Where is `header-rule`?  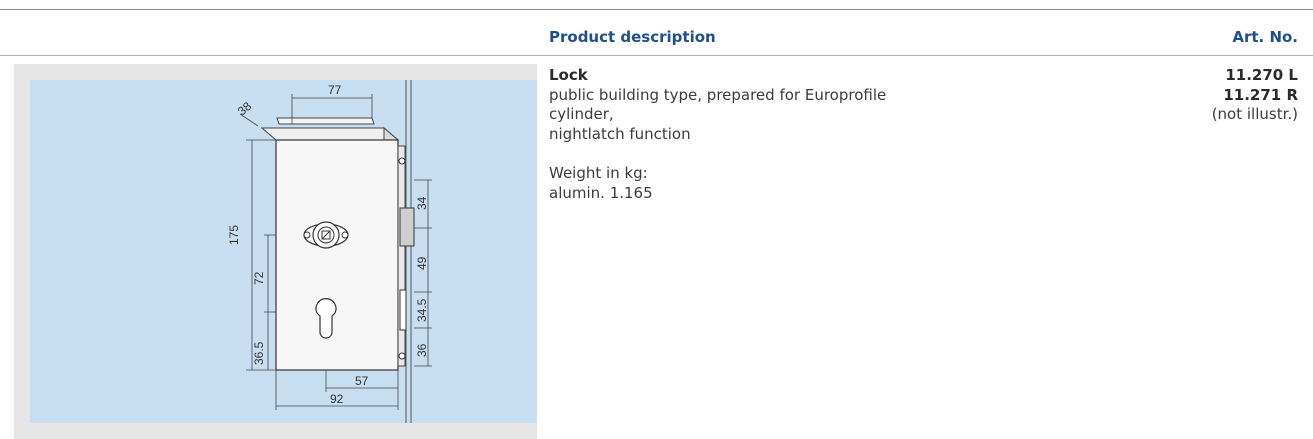
header-rule is located at coordinates (656, 55).